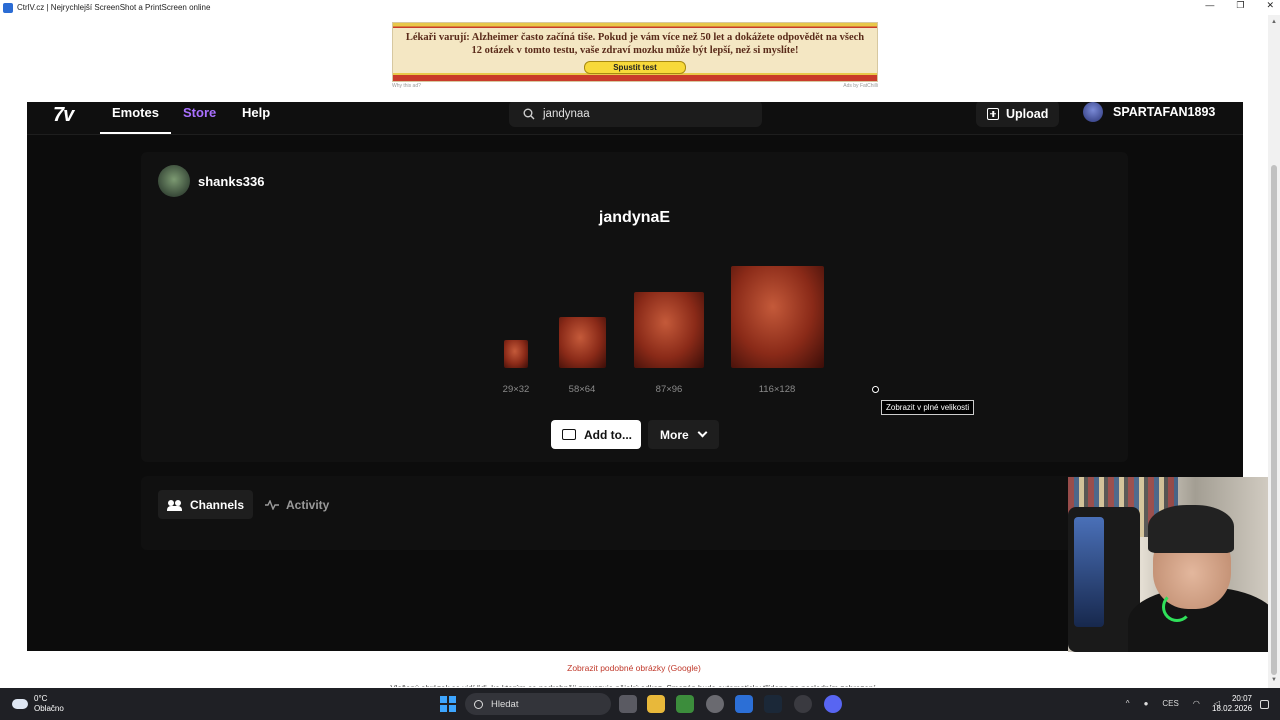  Describe the element at coordinates (231, 181) in the screenshot. I see `owner-name: shanks336` at that location.